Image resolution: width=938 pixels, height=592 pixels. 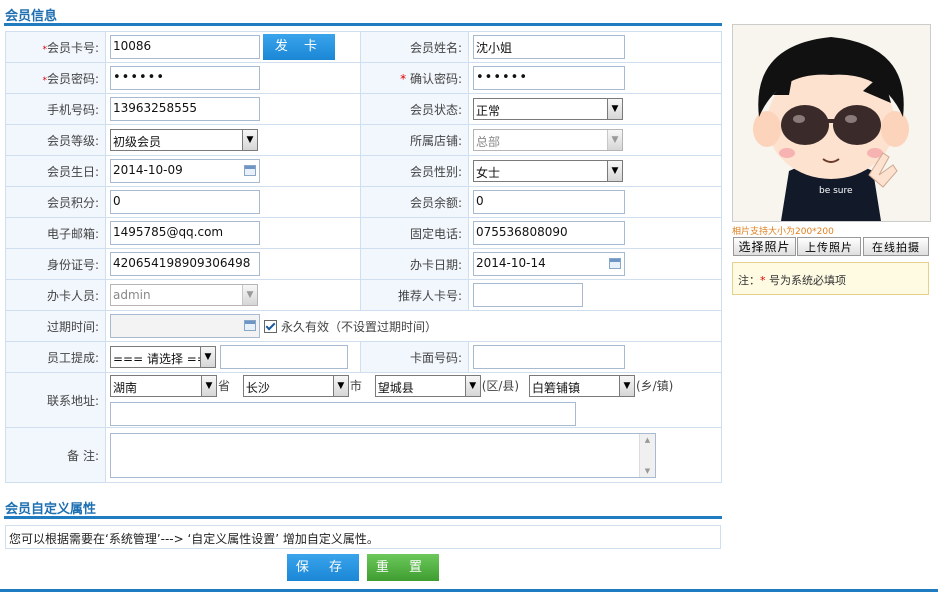 What do you see at coordinates (414, 233) in the screenshot?
I see `phone-label: 固定电话:` at bounding box center [414, 233].